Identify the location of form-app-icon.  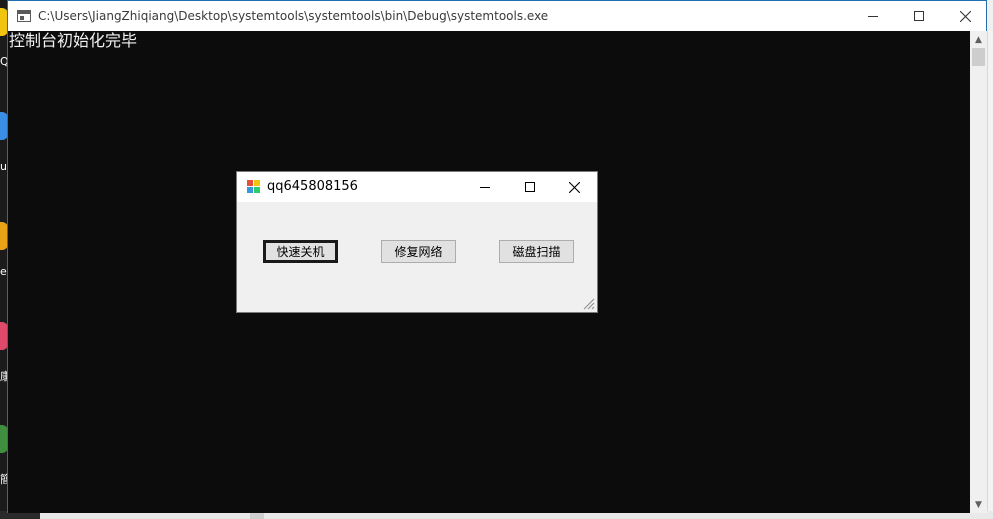
(254, 187).